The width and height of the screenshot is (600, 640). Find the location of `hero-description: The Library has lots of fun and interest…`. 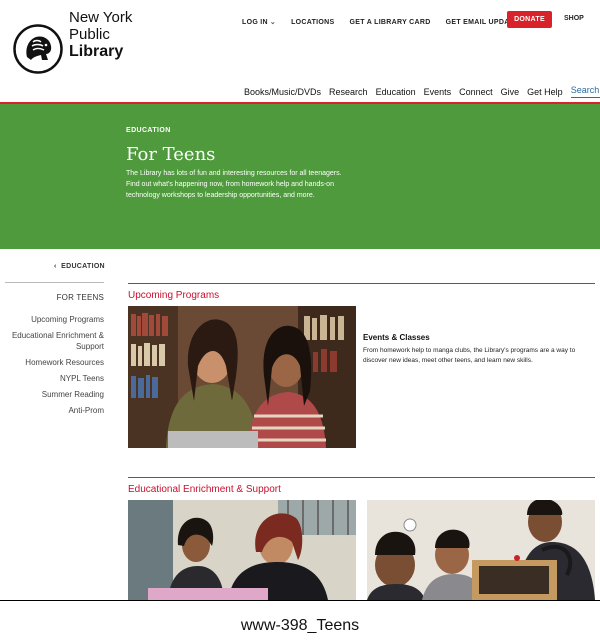

hero-description: The Library has lots of fun and interest… is located at coordinates (234, 184).